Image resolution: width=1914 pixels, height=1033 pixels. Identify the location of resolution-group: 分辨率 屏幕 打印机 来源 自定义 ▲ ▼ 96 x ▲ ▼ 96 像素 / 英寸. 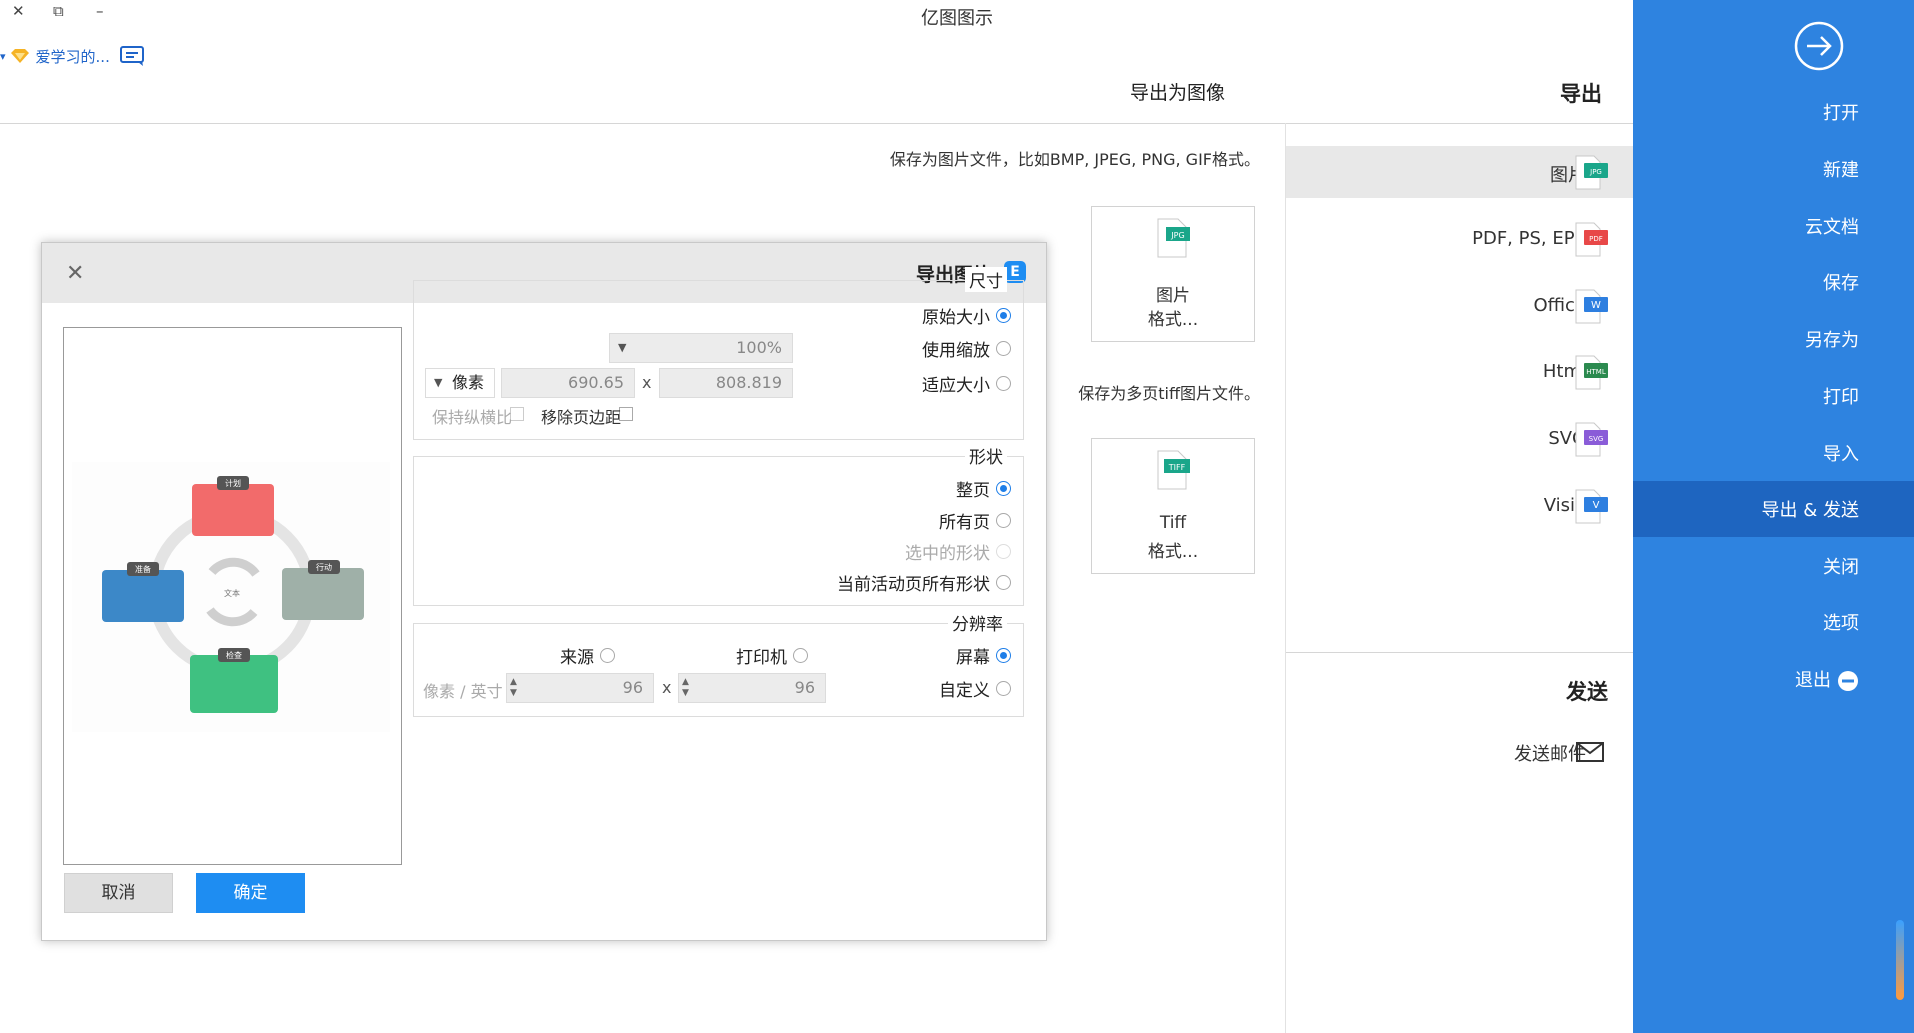
(718, 663).